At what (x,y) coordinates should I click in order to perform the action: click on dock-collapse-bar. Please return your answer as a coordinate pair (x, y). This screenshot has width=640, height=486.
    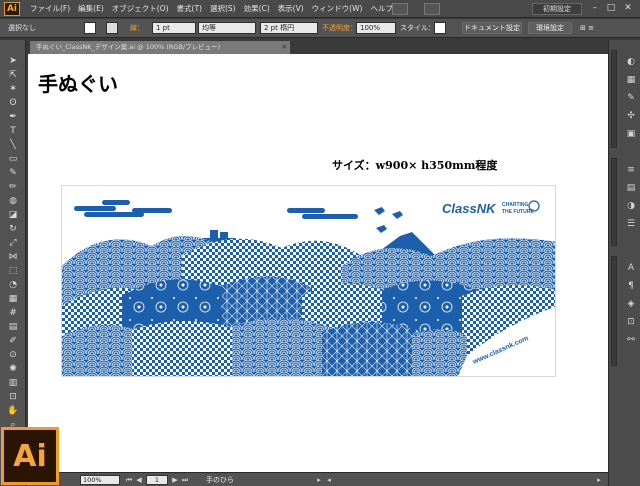
    Looking at the image, I should click on (614, 99).